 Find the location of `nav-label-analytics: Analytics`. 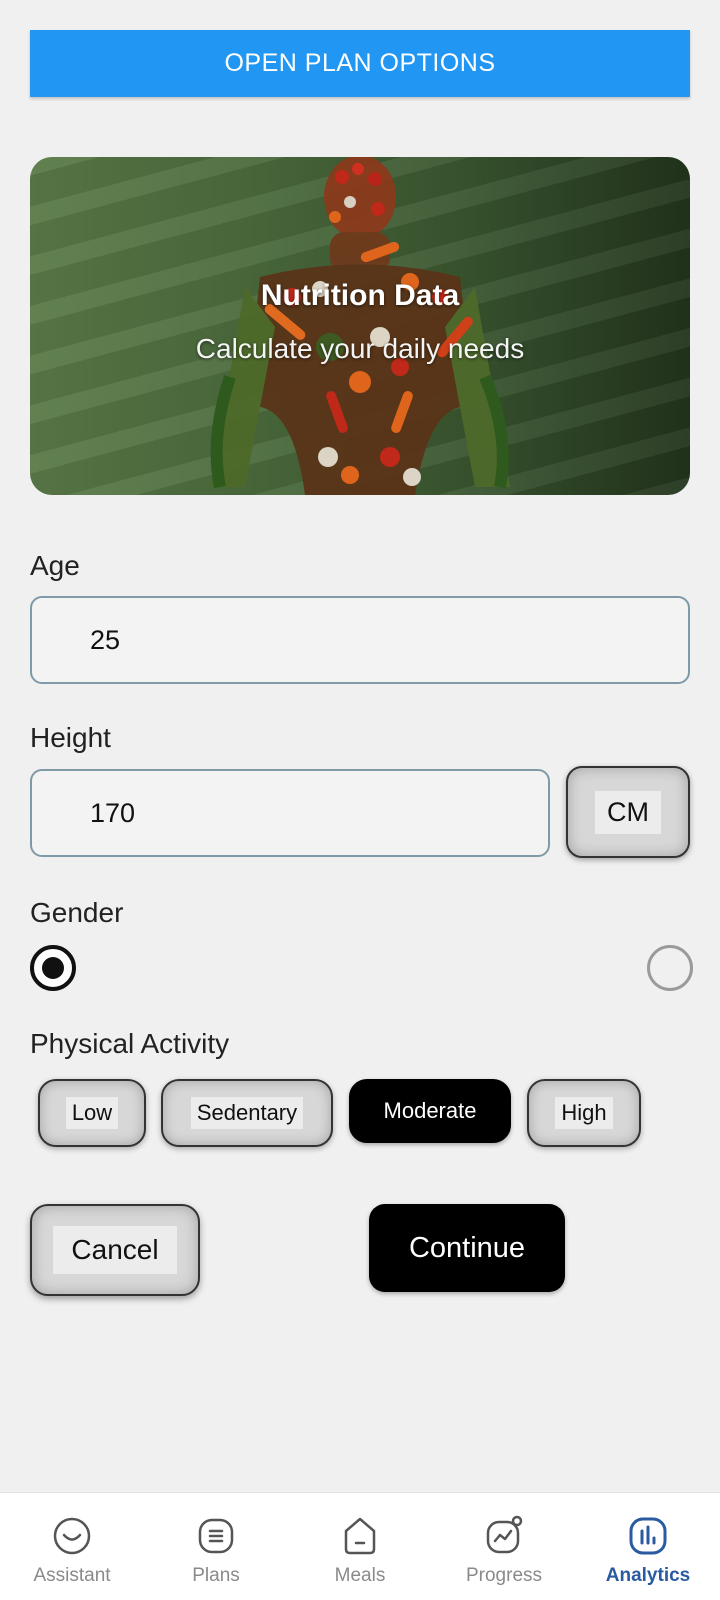

nav-label-analytics: Analytics is located at coordinates (648, 1575).